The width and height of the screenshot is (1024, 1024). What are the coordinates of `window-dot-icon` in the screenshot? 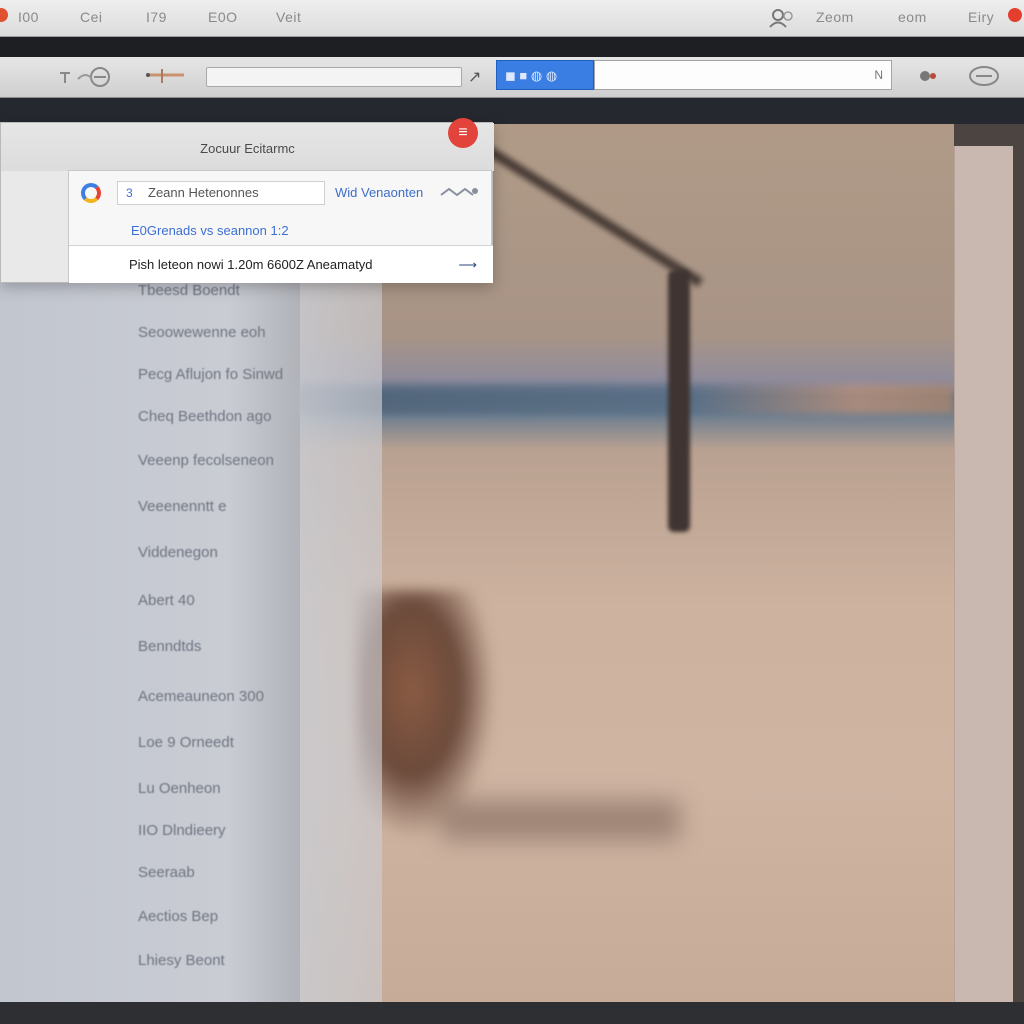 It's located at (4, 15).